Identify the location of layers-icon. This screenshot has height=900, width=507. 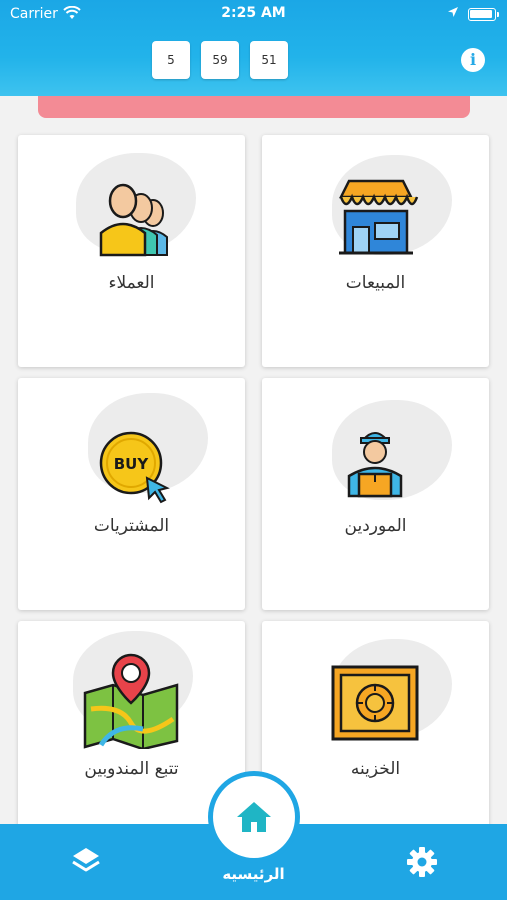
(86, 861).